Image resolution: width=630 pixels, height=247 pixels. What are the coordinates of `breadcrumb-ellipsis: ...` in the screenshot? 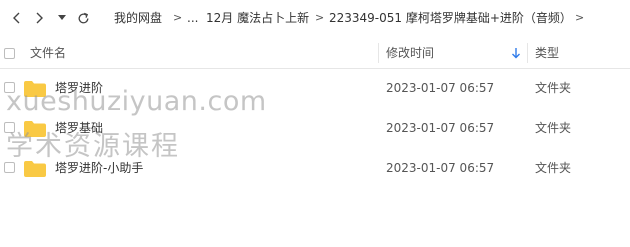 It's located at (192, 18).